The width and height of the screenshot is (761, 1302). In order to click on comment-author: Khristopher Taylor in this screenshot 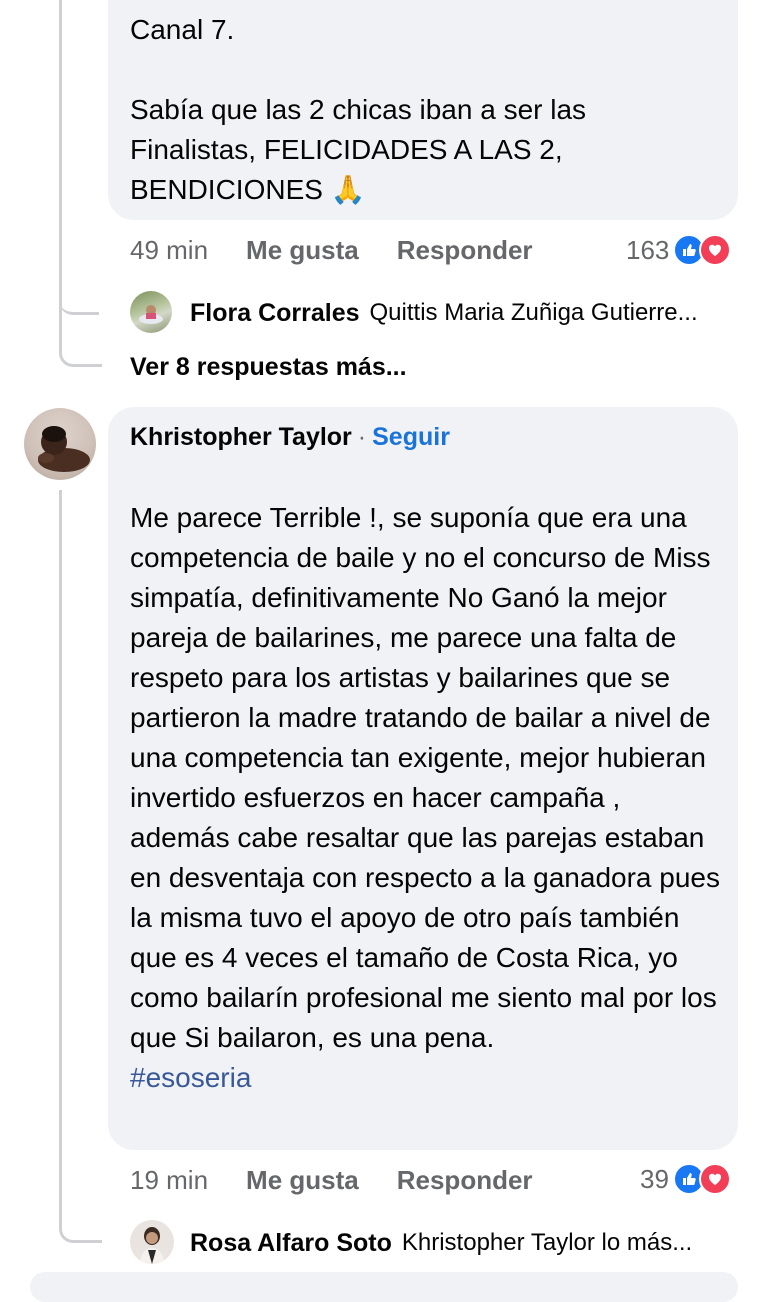, I will do `click(241, 437)`.